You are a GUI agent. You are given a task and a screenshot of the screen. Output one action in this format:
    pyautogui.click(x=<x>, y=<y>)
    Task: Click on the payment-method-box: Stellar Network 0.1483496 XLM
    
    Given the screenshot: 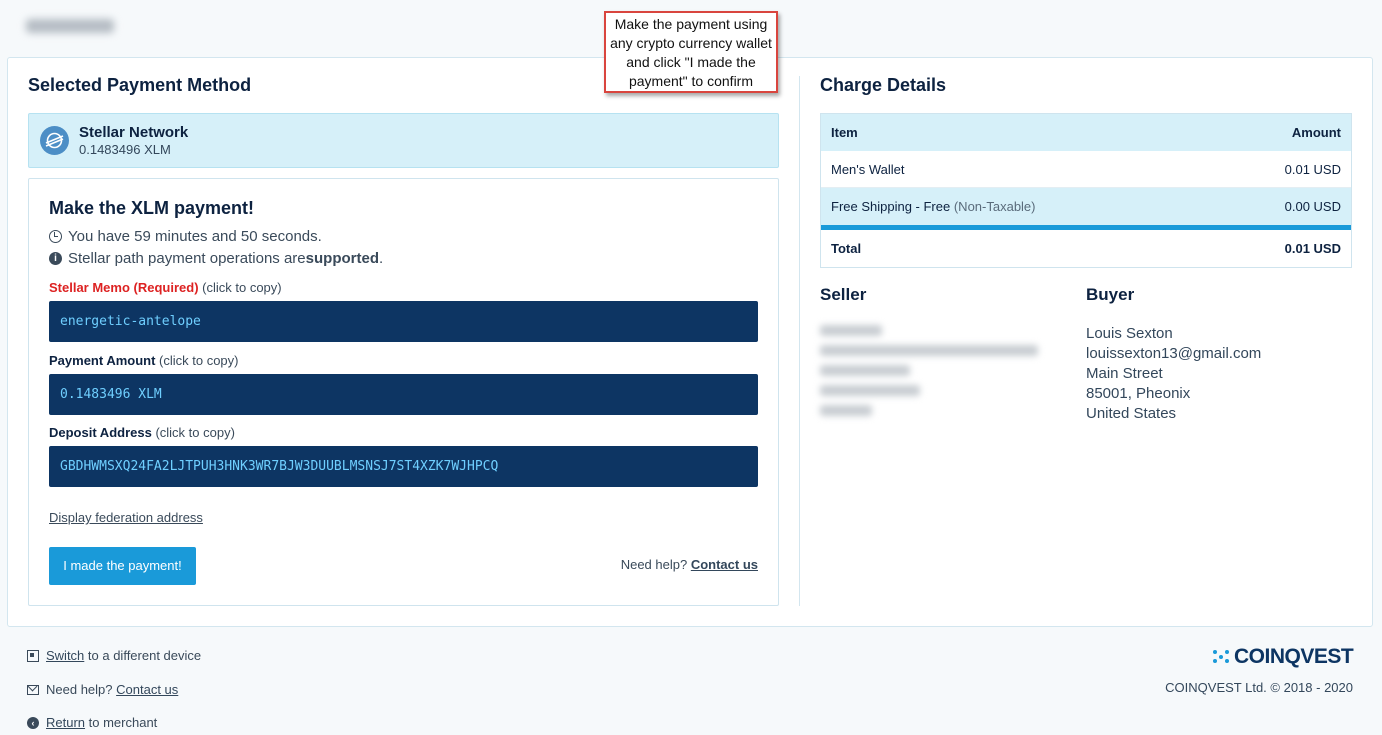 What is the action you would take?
    pyautogui.click(x=403, y=140)
    